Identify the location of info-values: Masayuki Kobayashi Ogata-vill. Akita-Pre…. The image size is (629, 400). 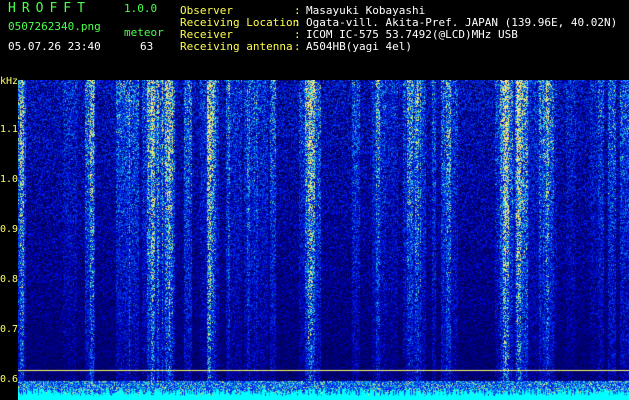
(461, 29).